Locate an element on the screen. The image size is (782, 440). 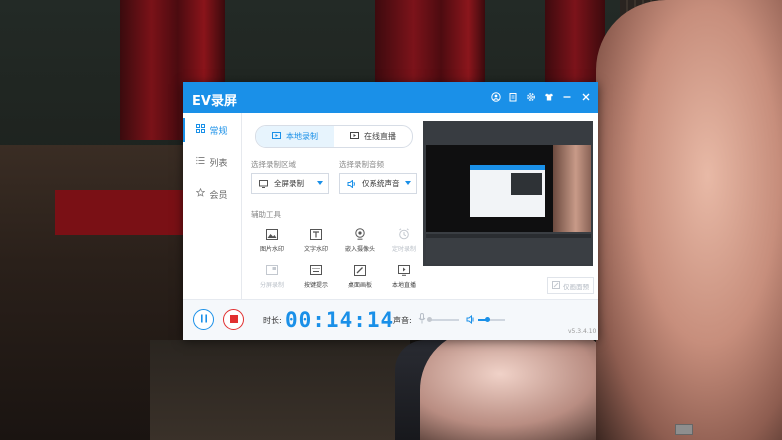
tool-label: 嵌入摄像头 is located at coordinates (359, 249).